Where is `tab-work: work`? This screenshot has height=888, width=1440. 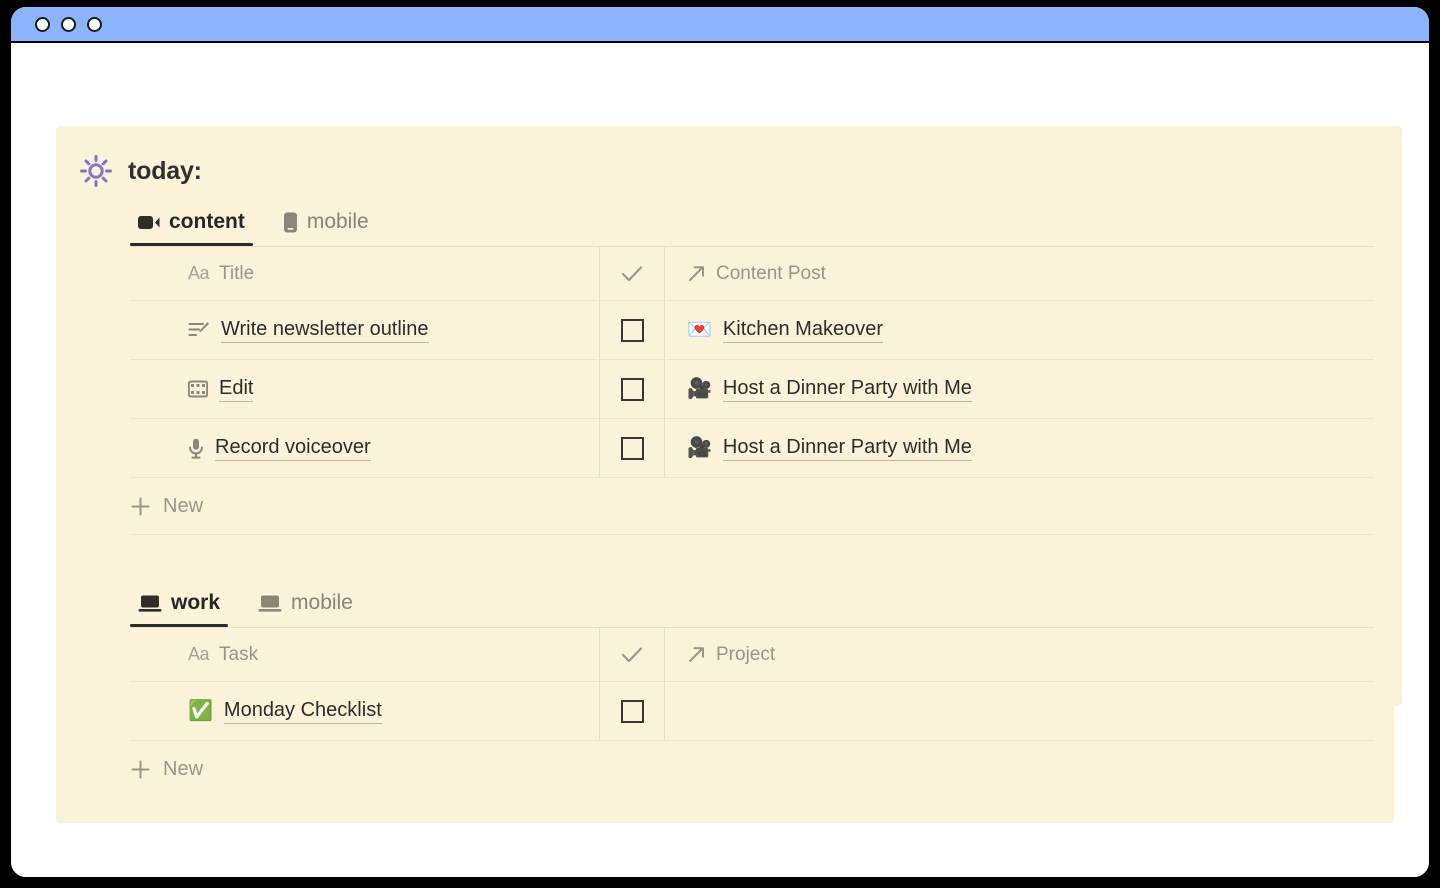
tab-work: work is located at coordinates (179, 609).